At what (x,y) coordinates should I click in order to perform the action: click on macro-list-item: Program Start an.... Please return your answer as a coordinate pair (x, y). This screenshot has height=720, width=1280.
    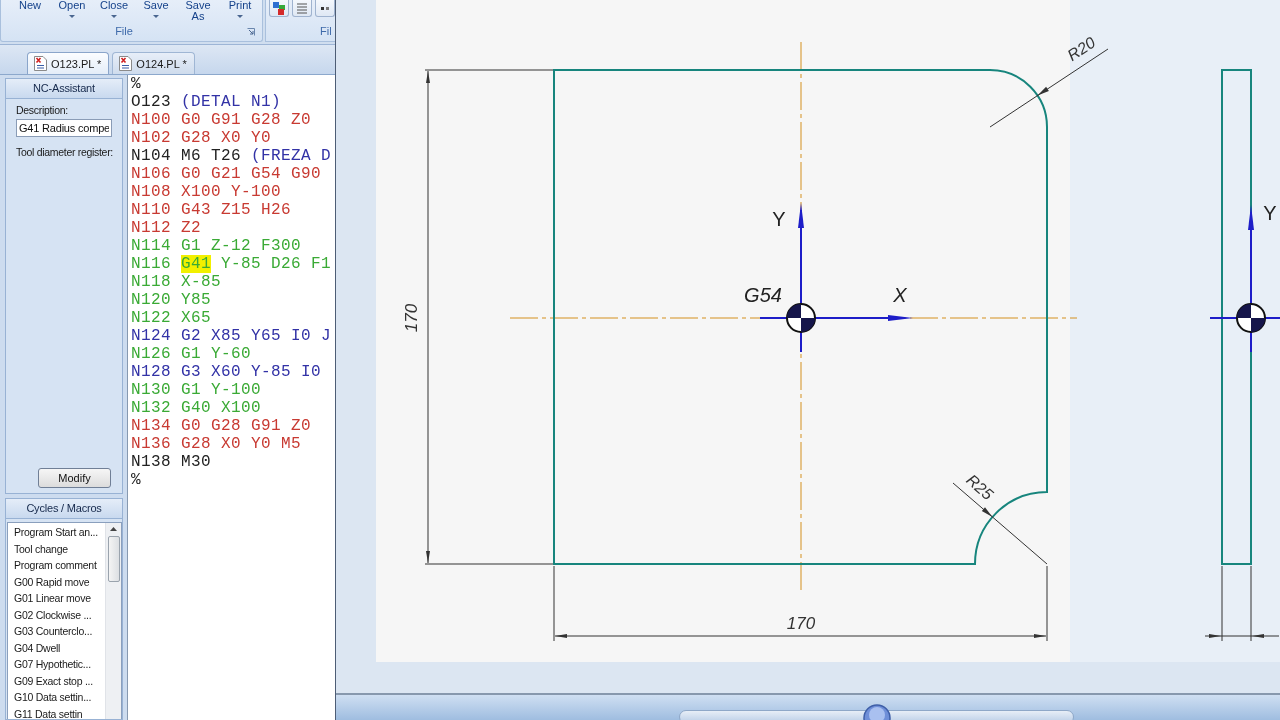
    Looking at the image, I should click on (56, 532).